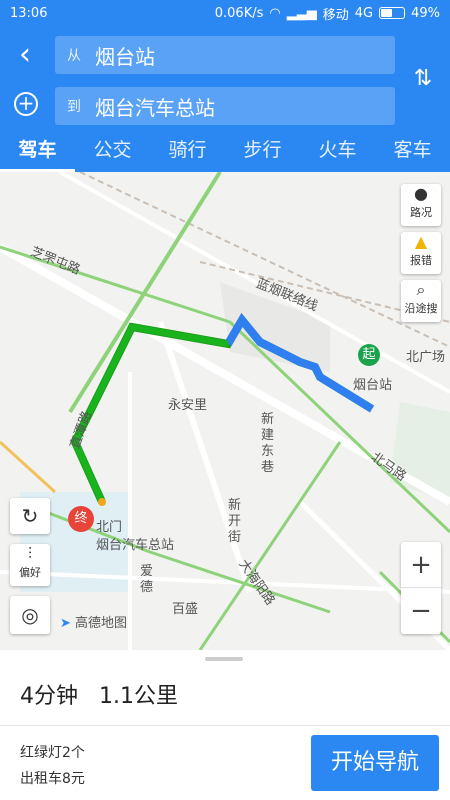 This screenshot has width=450, height=800. Describe the element at coordinates (81, 519) in the screenshot. I see `end-marker: 终` at that location.